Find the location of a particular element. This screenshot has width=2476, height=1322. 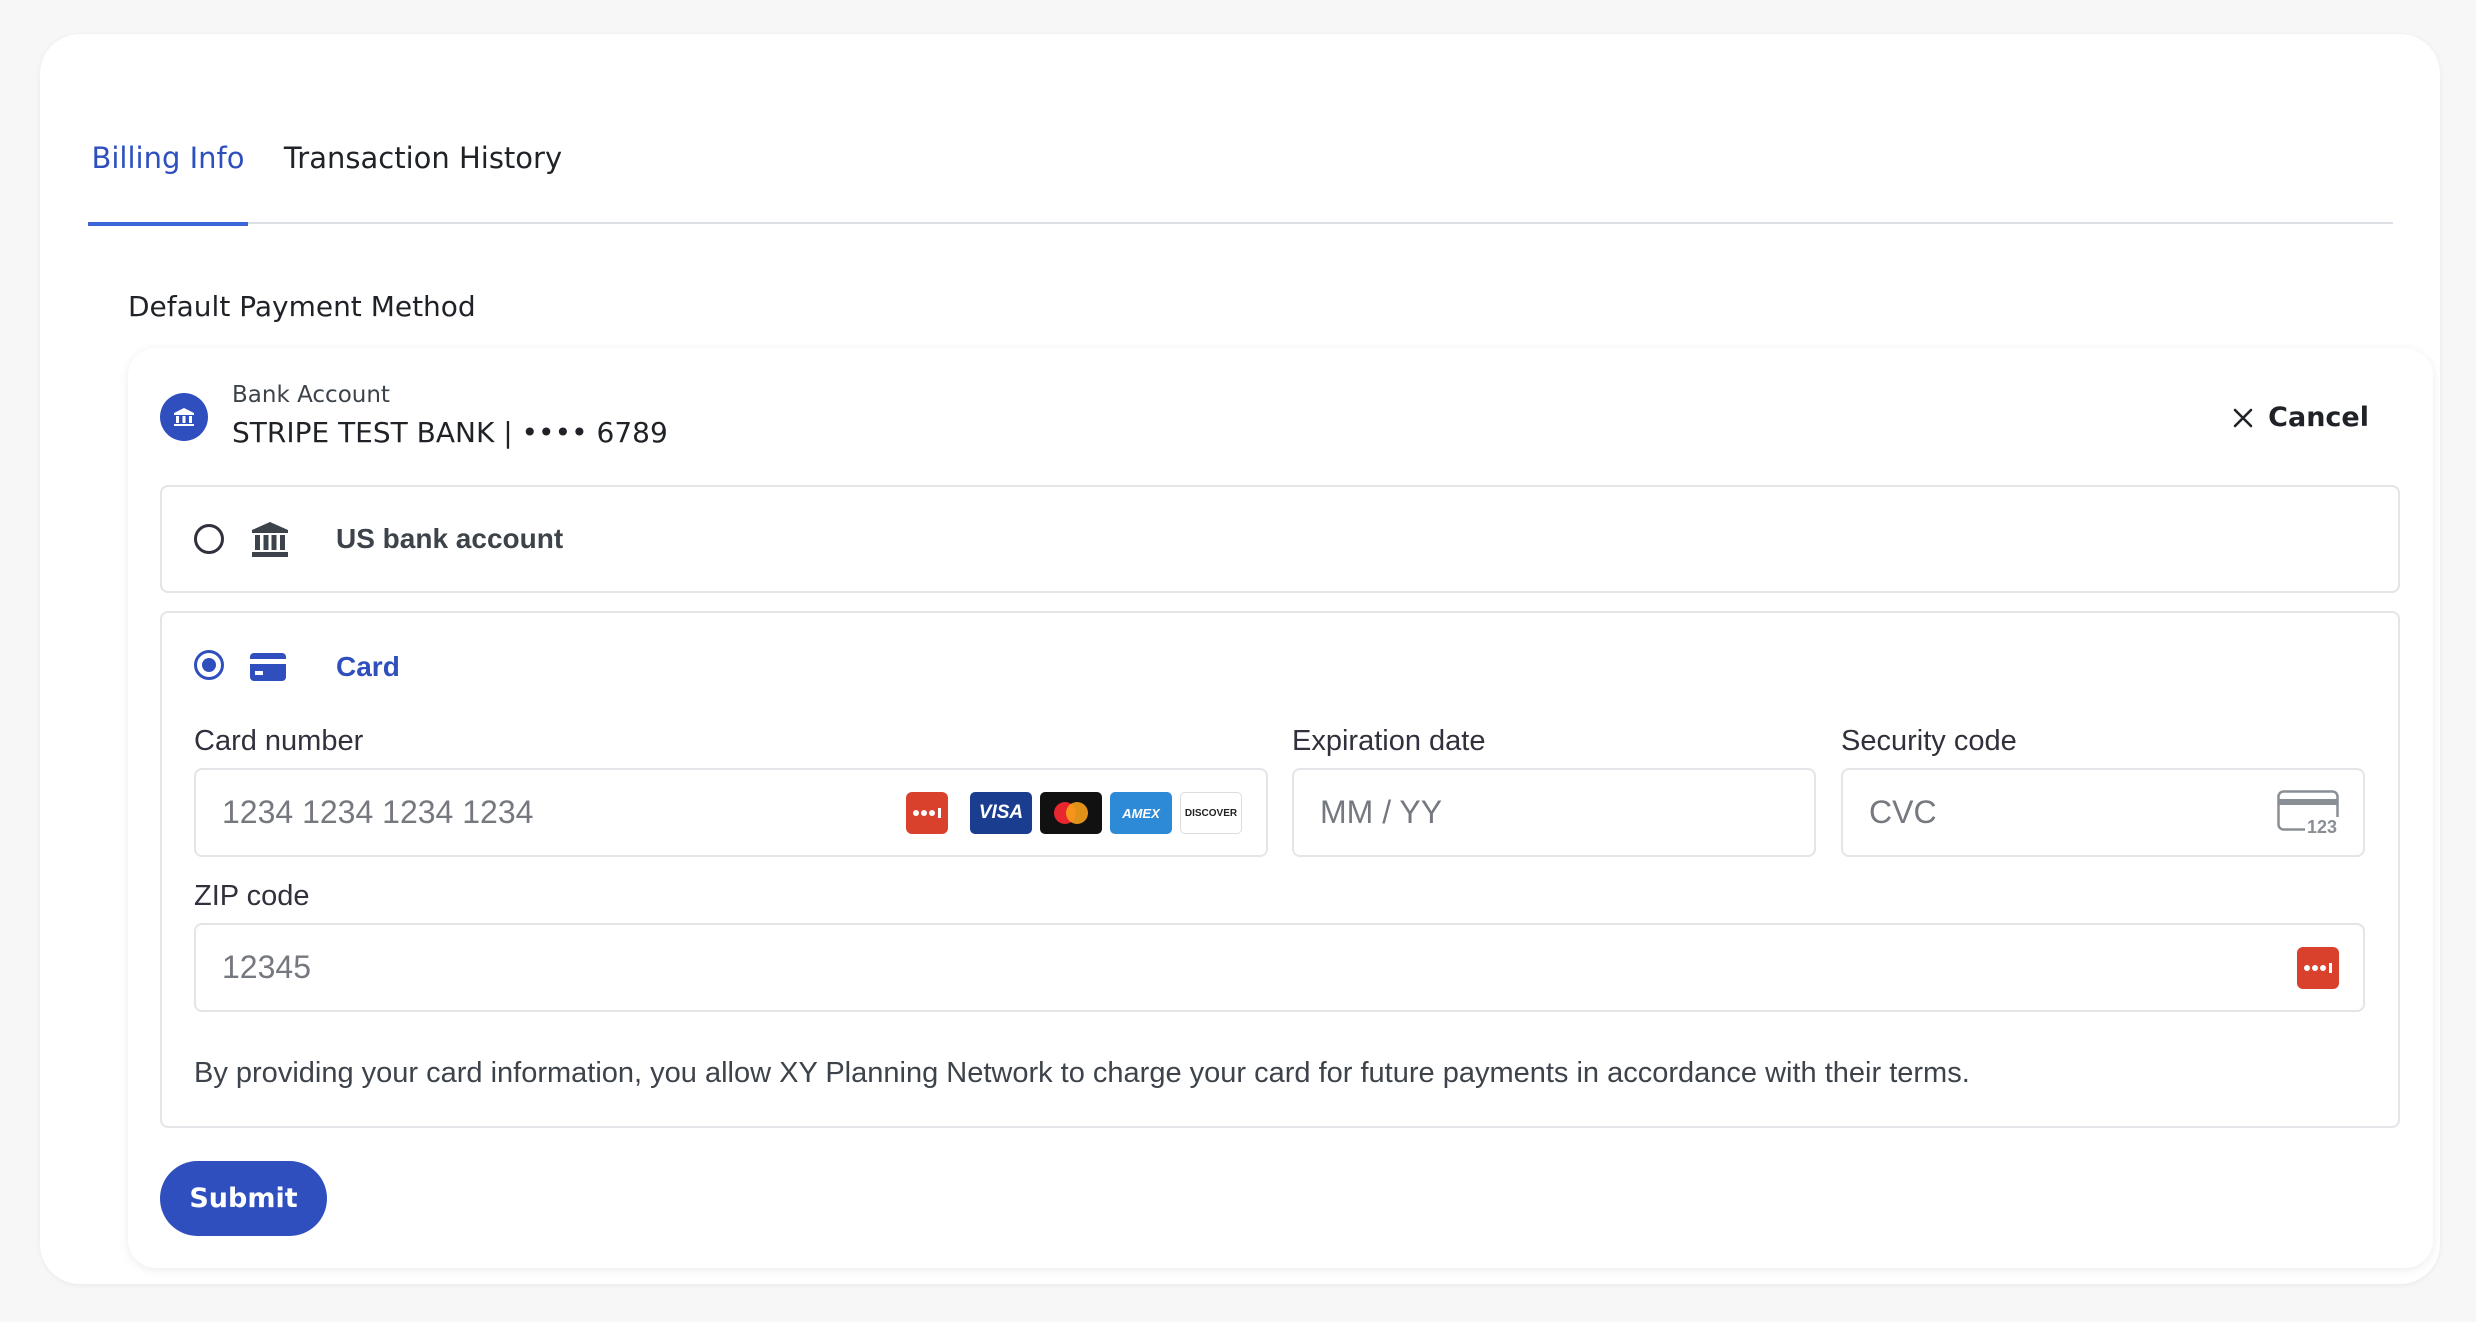

card-brands: VISA AMEX DISCOVER is located at coordinates (1074, 813).